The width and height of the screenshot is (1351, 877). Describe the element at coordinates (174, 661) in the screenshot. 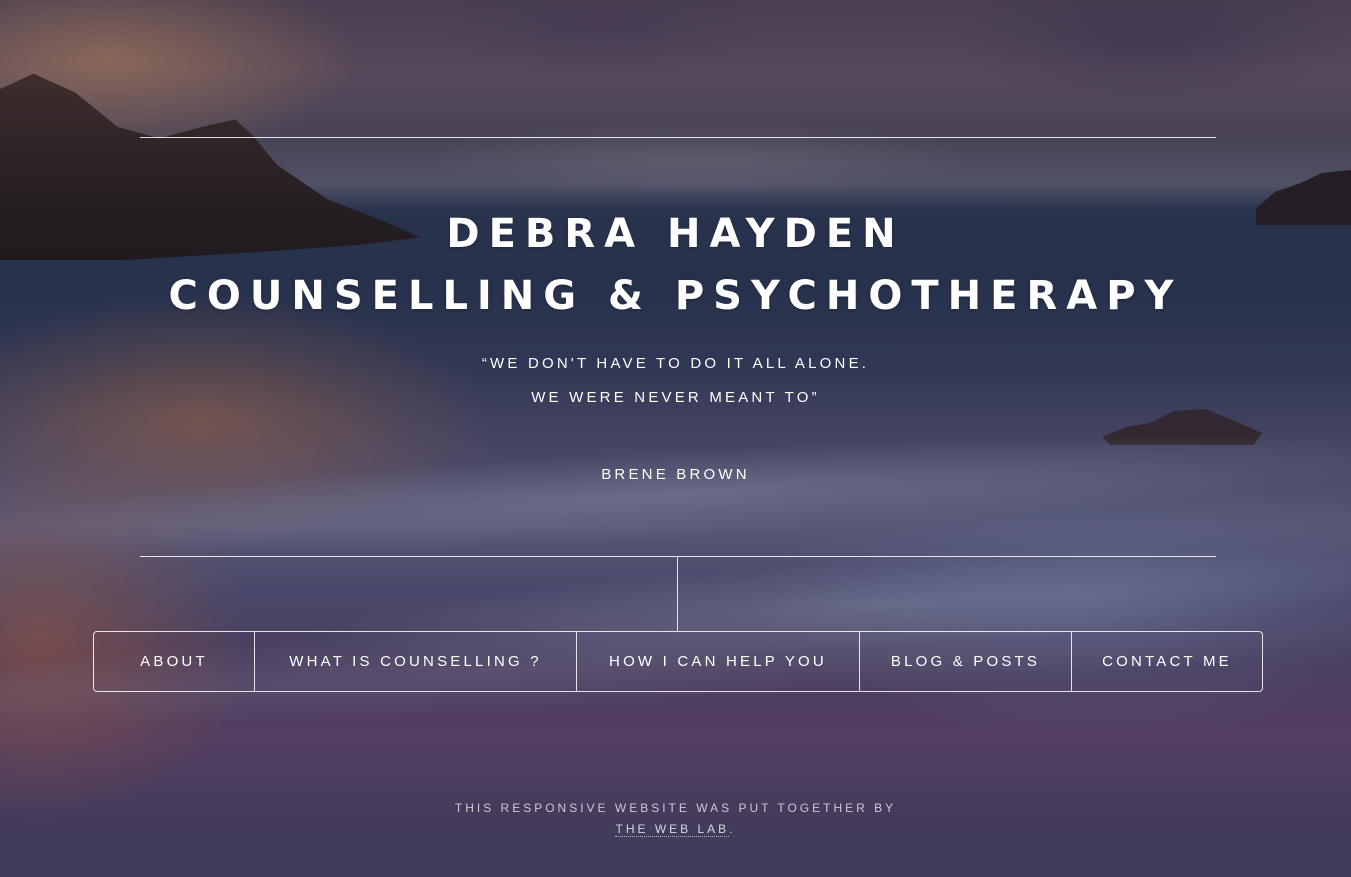

I see `nav-item-about: ABOUT` at that location.